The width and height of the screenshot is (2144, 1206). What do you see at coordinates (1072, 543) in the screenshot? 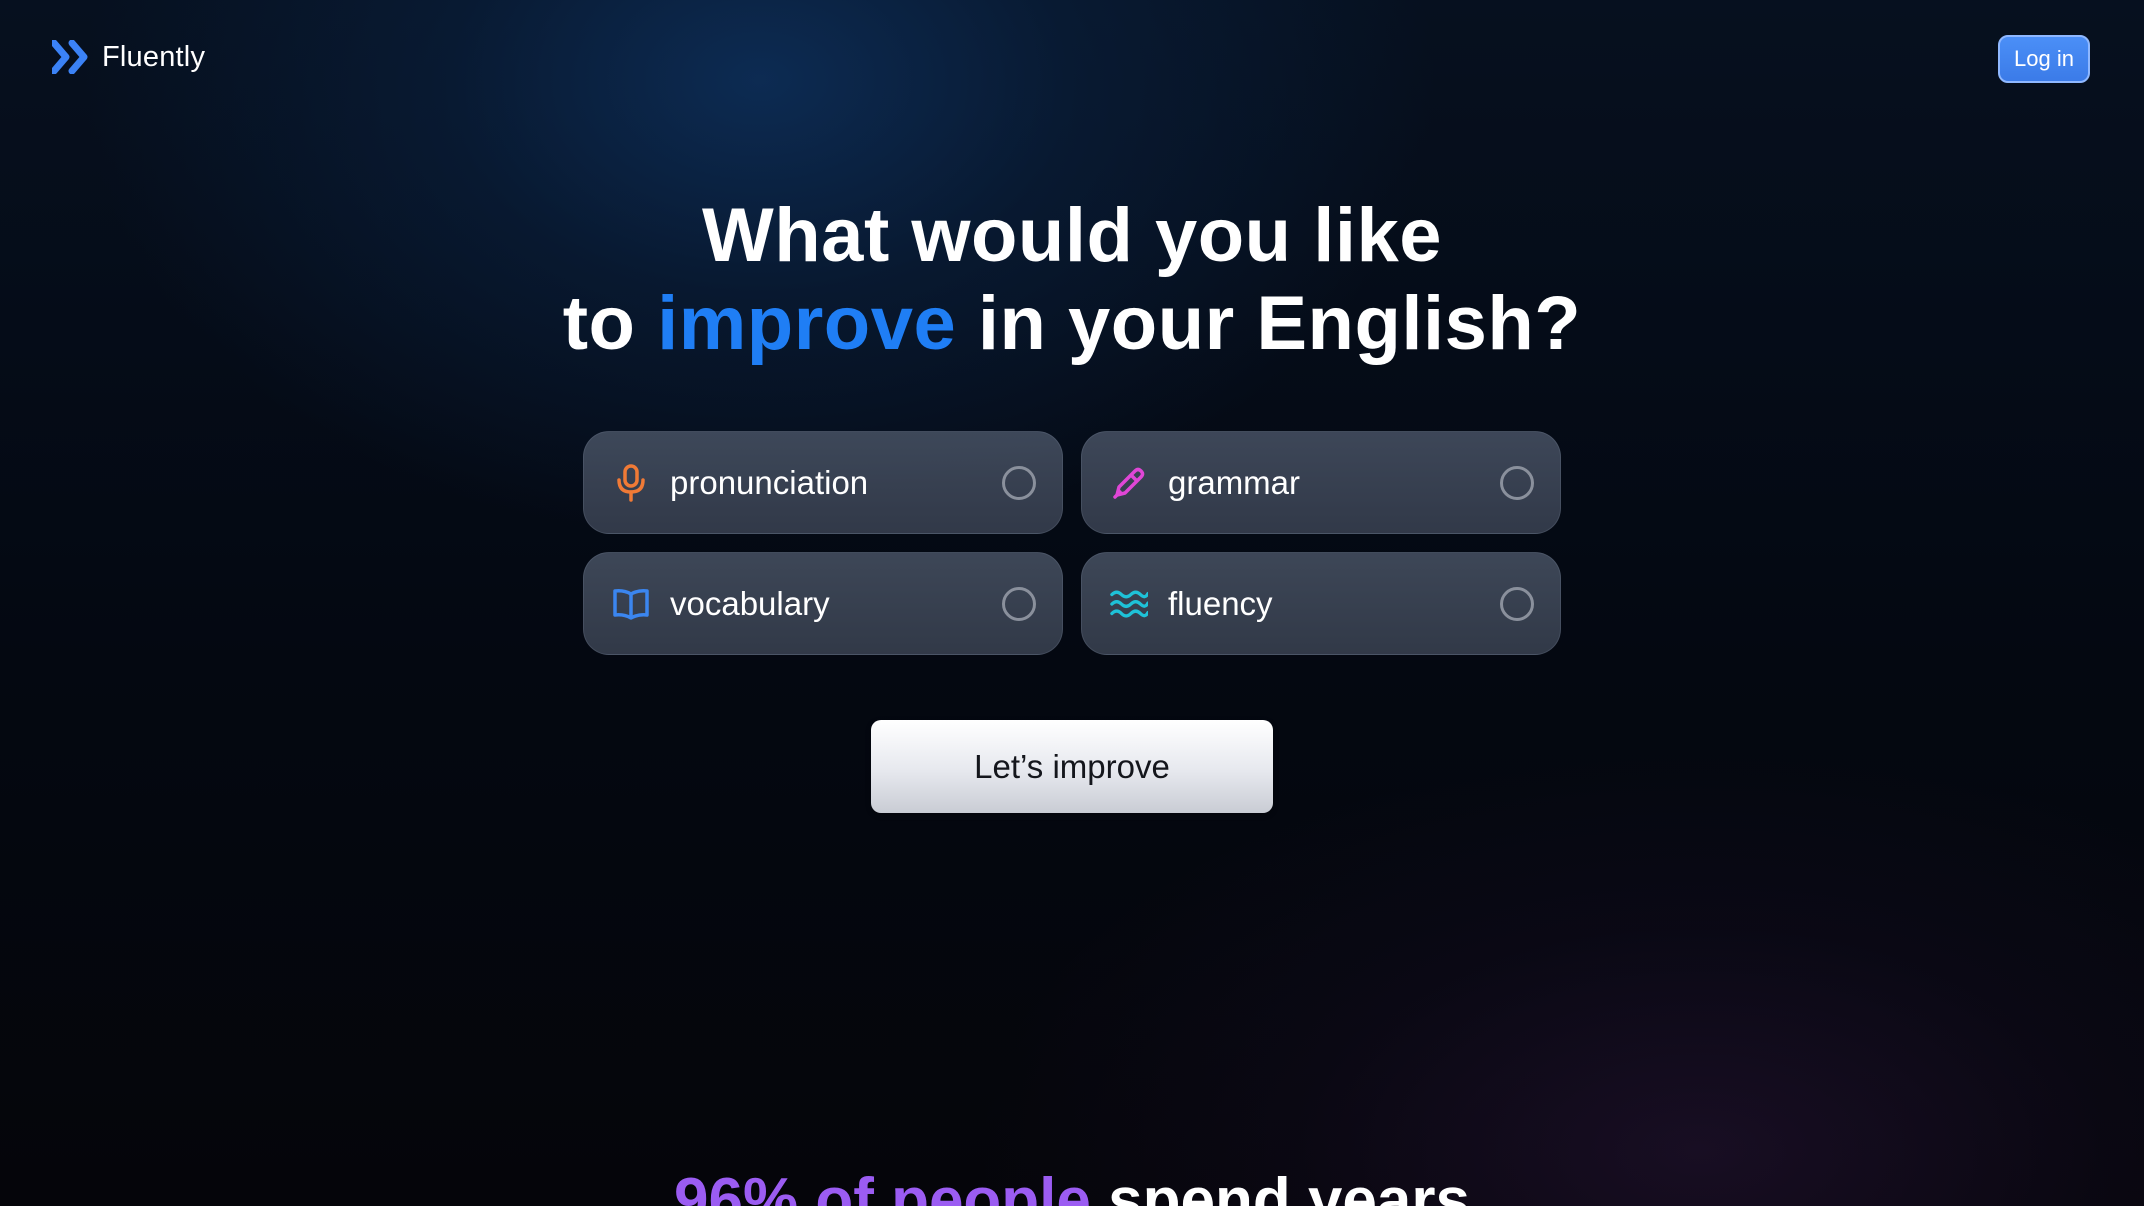
I see `improvement-options: pronunciation grammar vocabulary fluency` at bounding box center [1072, 543].